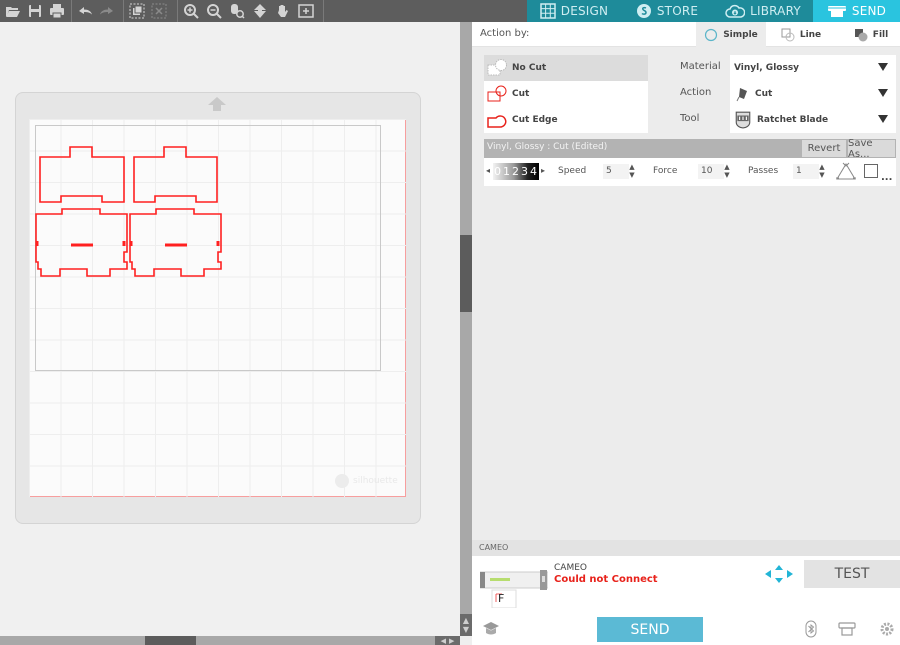 This screenshot has width=900, height=645. What do you see at coordinates (584, 11) in the screenshot?
I see `tab-design-label: DESIGN` at bounding box center [584, 11].